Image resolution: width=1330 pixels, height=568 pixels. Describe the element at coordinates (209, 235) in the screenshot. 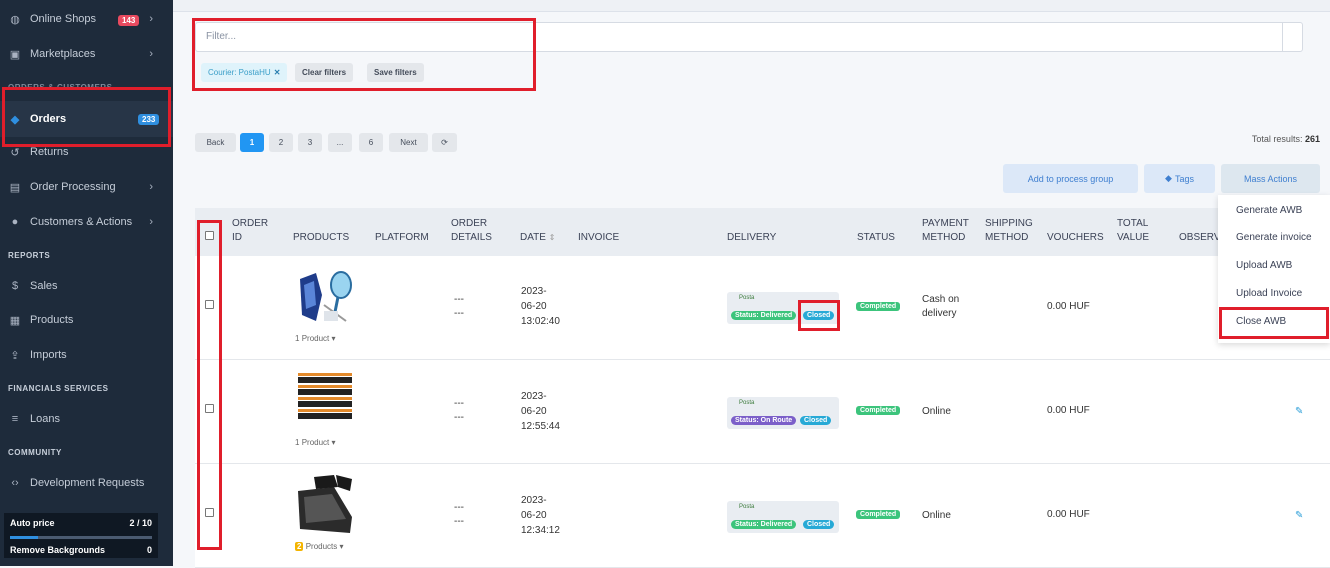

I see `select-all-checkbox` at that location.